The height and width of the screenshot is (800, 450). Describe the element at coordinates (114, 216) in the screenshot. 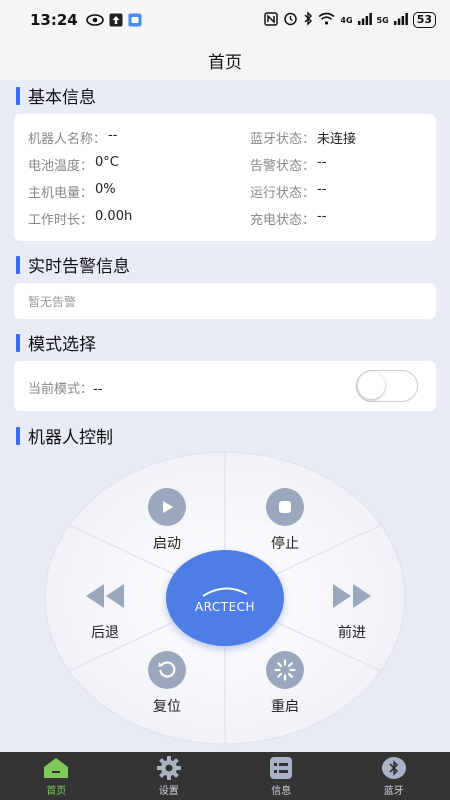

I see `info-value: 0.00h` at that location.